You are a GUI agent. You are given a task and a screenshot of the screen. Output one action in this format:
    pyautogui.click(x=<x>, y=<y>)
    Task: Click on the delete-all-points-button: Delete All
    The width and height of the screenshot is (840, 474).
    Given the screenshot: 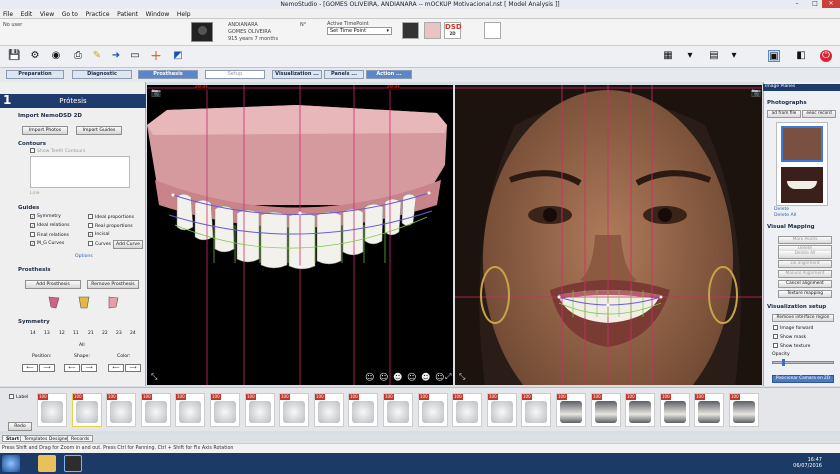 What is the action you would take?
    pyautogui.click(x=805, y=255)
    